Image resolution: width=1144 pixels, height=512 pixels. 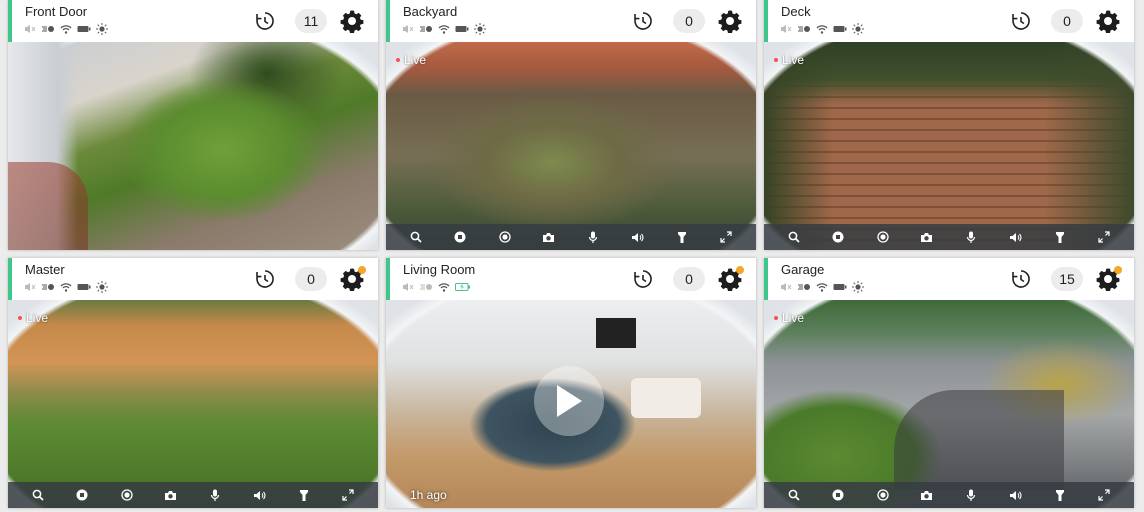 I want to click on clip-count-badge: 11, so click(x=311, y=21).